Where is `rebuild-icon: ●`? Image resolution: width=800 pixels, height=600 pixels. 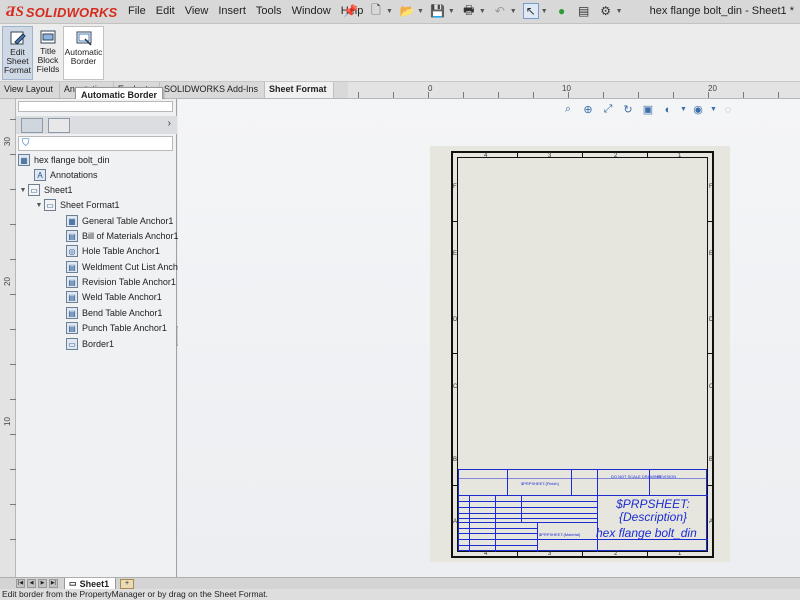
rebuild-icon: ● is located at coordinates (562, 11).